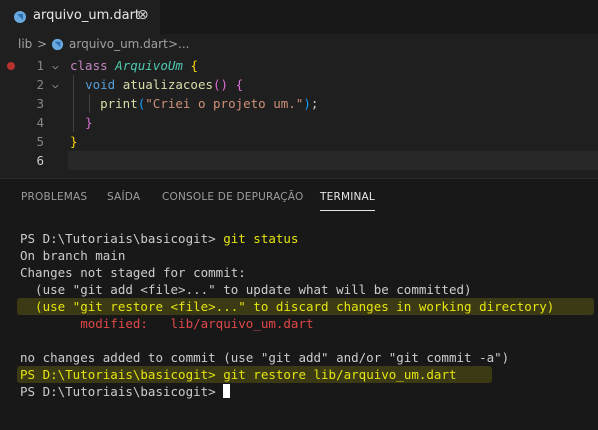 The image size is (598, 430). What do you see at coordinates (40, 122) in the screenshot?
I see `line-number: 4` at bounding box center [40, 122].